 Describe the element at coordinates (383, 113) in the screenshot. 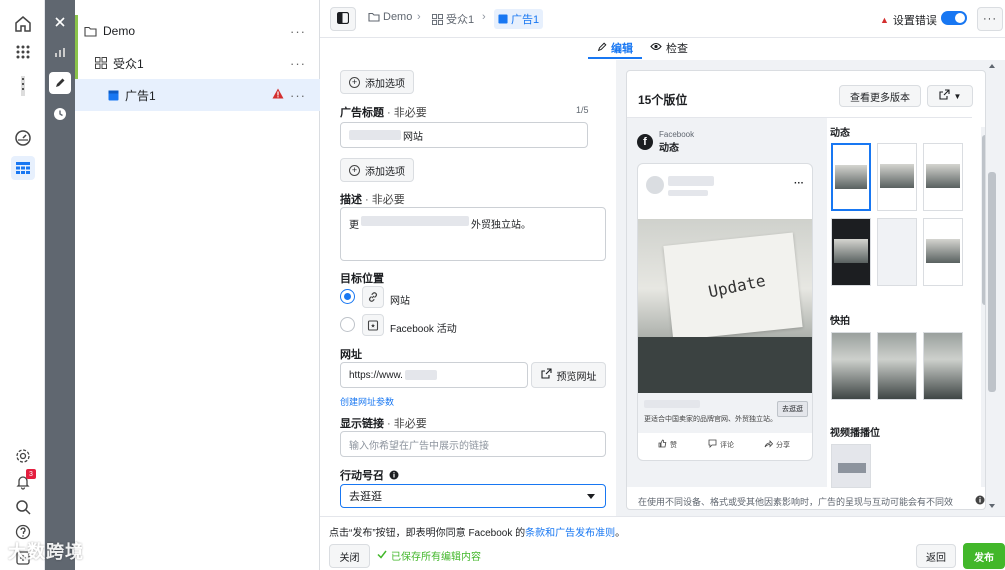

I see `headline-label: 广告标题 · 非必要` at that location.